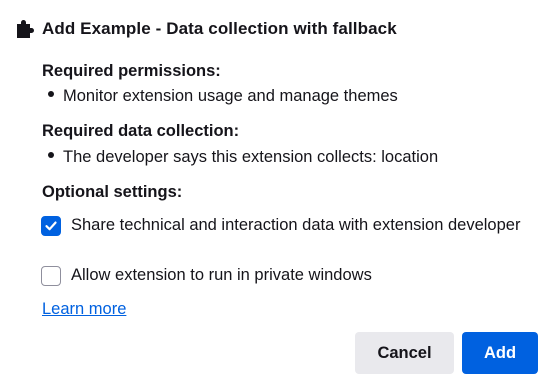 This screenshot has height=390, width=551. I want to click on checkmark-icon, so click(51, 226).